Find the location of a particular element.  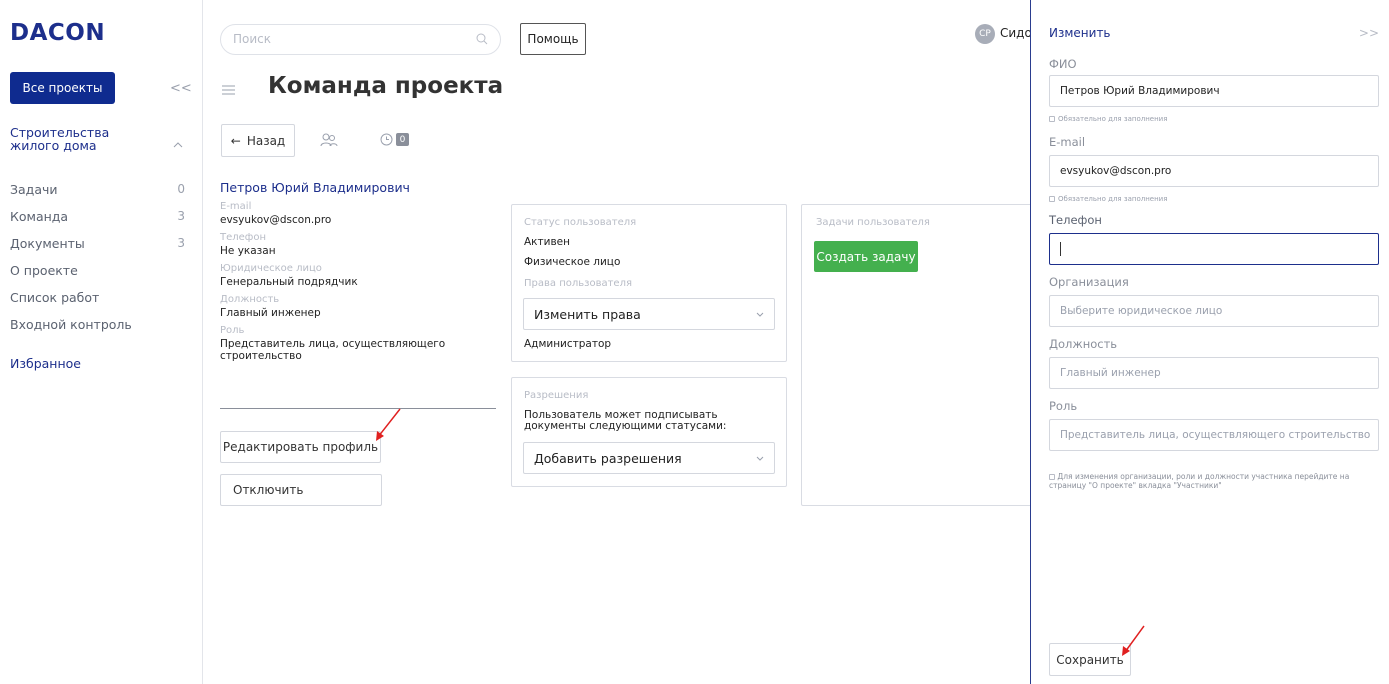

fio-field: Петров Юрий Владимирович is located at coordinates (1214, 91).